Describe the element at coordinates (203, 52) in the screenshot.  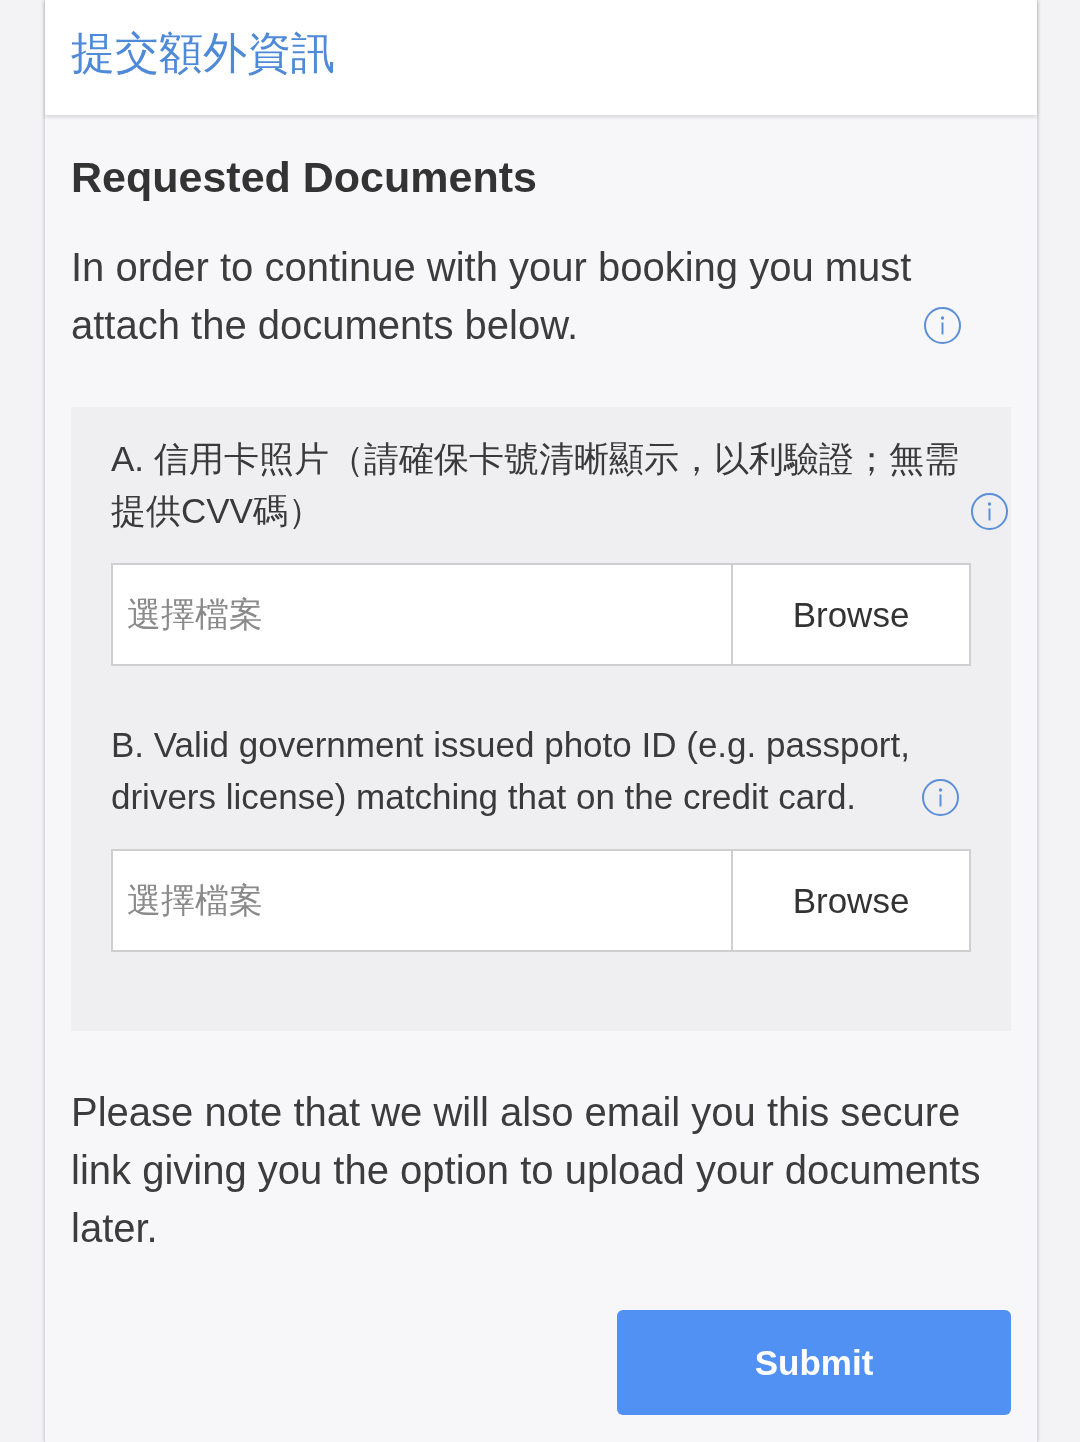
I see `page-title: 提交額外資訊` at that location.